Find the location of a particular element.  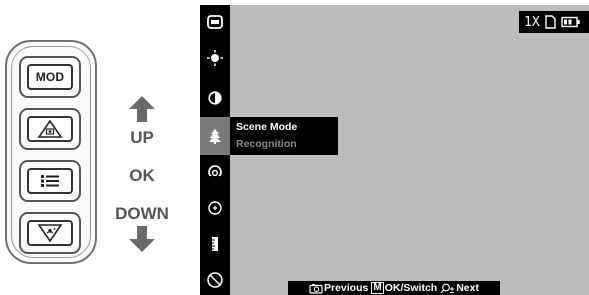

popup-option-recognition: Recognition is located at coordinates (266, 144).